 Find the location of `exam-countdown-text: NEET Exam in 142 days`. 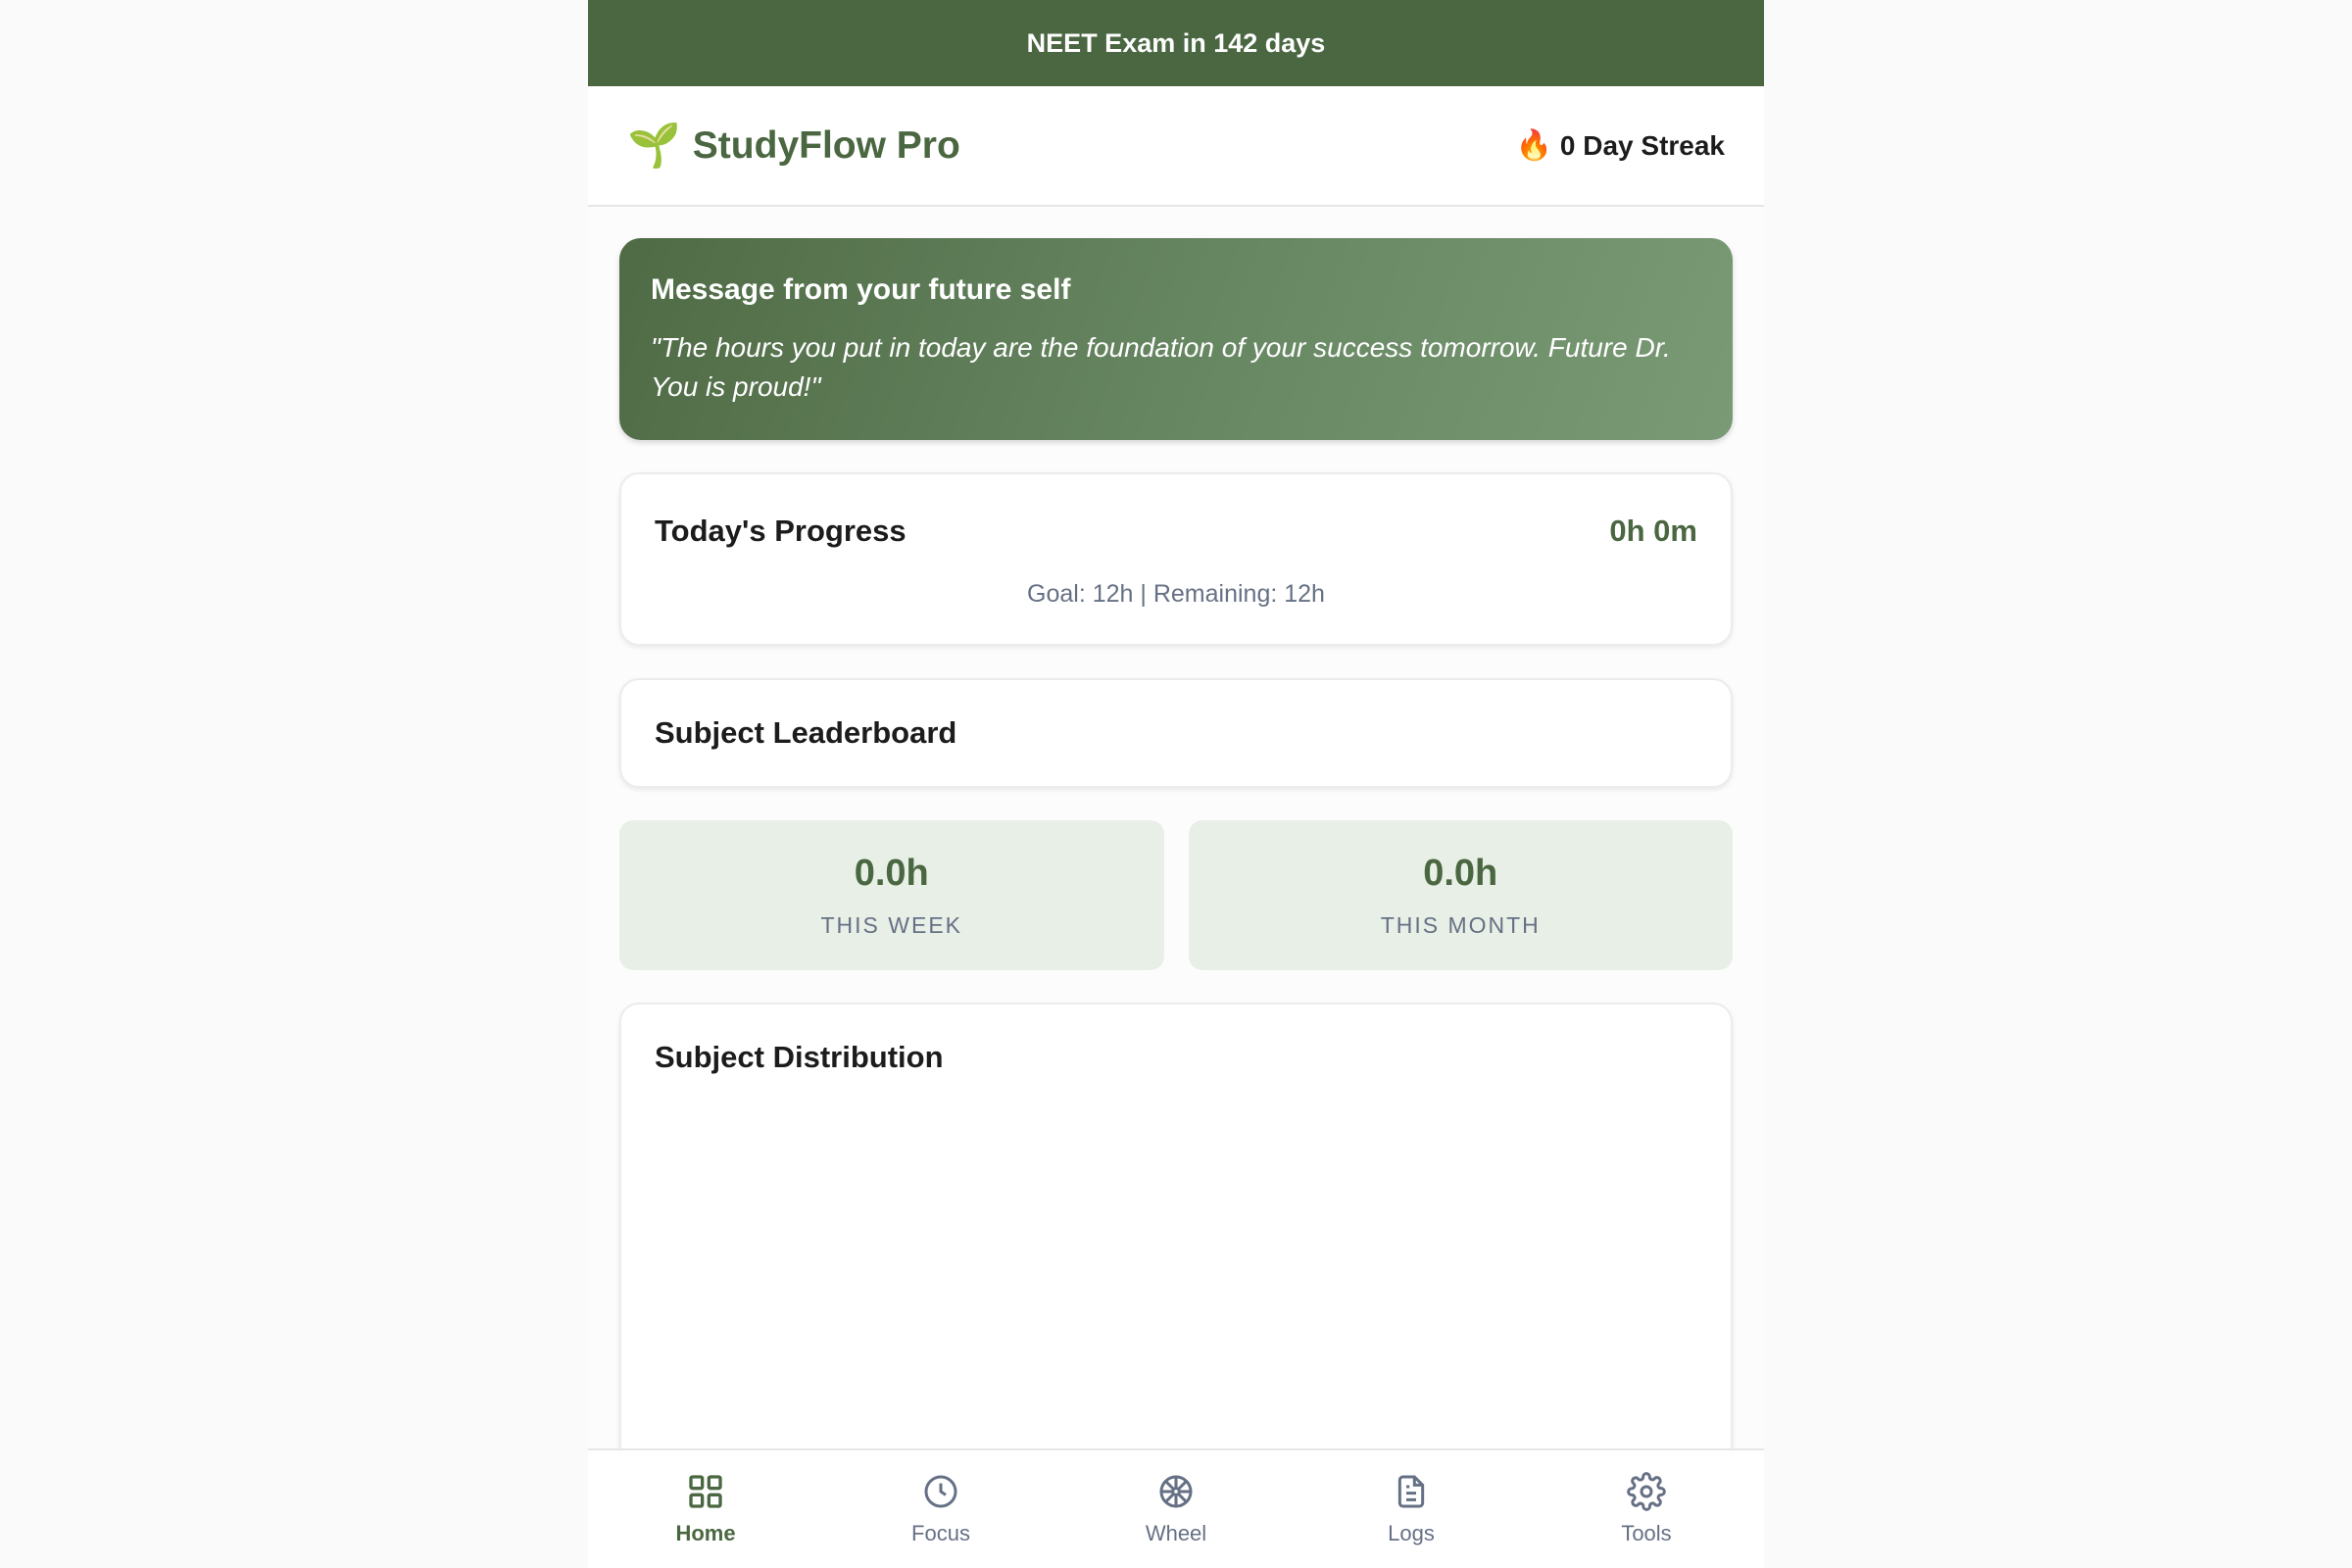

exam-countdown-text: NEET Exam in 142 days is located at coordinates (1176, 42).